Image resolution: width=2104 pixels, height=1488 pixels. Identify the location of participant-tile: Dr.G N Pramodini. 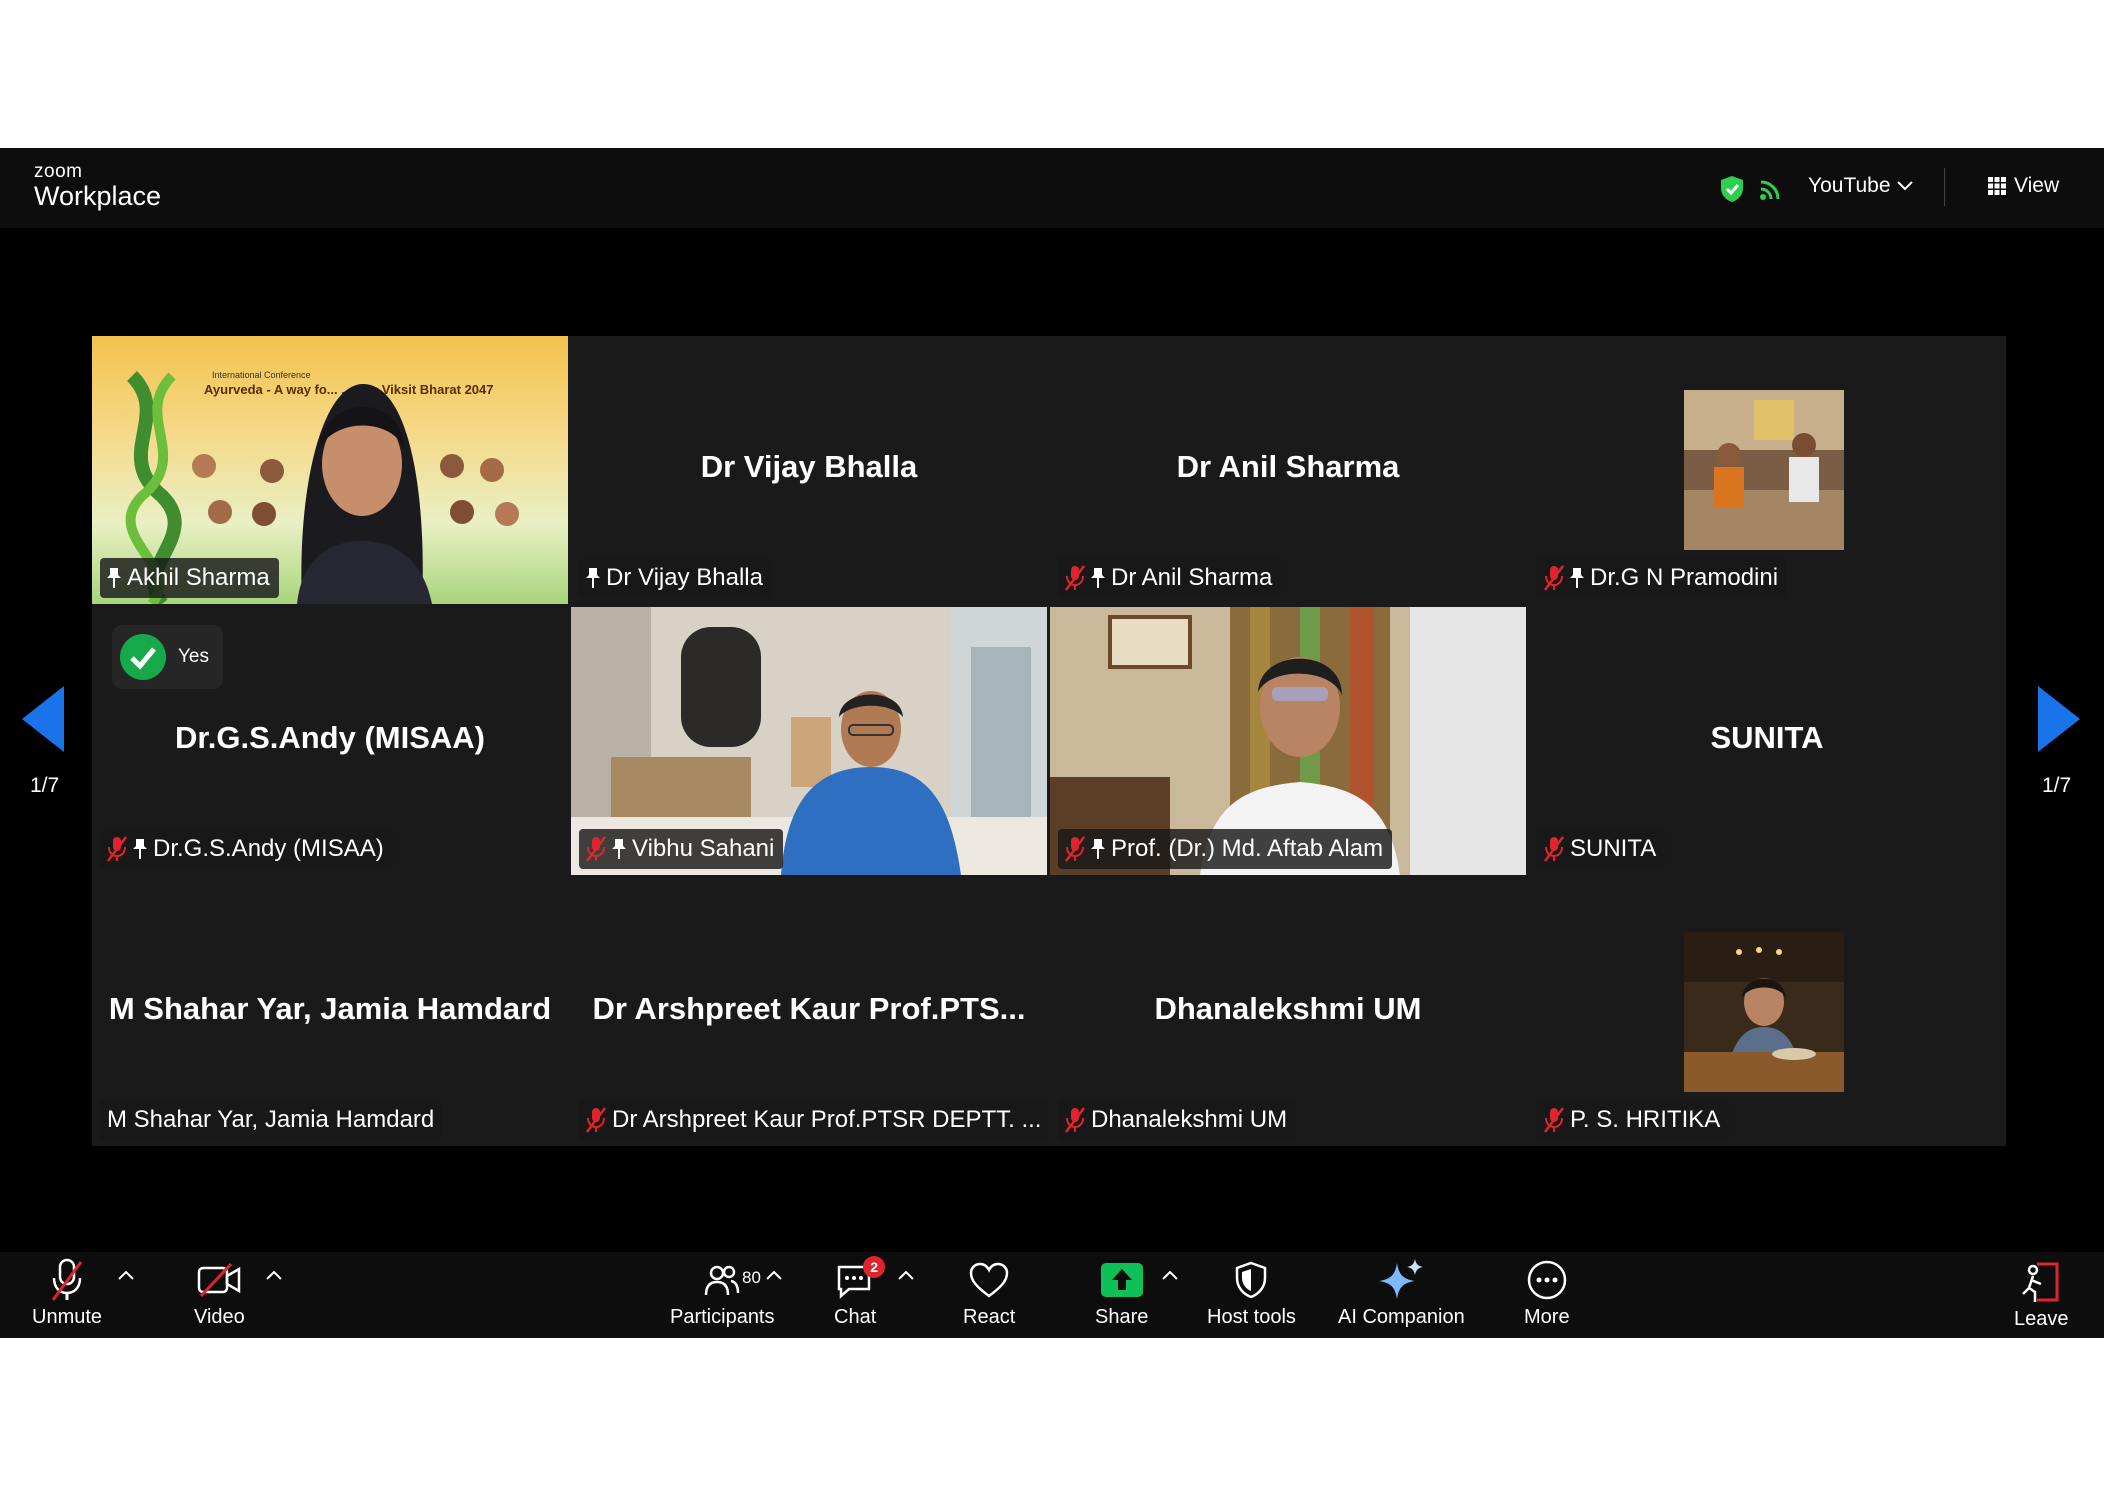
(1767, 470).